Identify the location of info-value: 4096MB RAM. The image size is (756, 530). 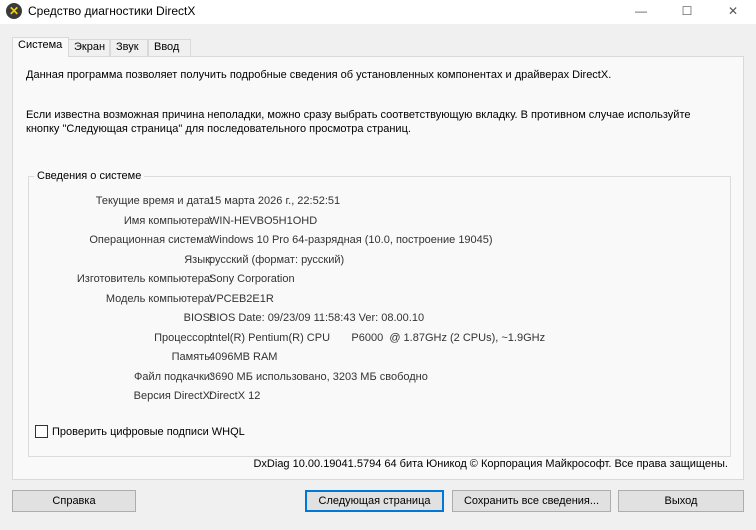
(243, 357).